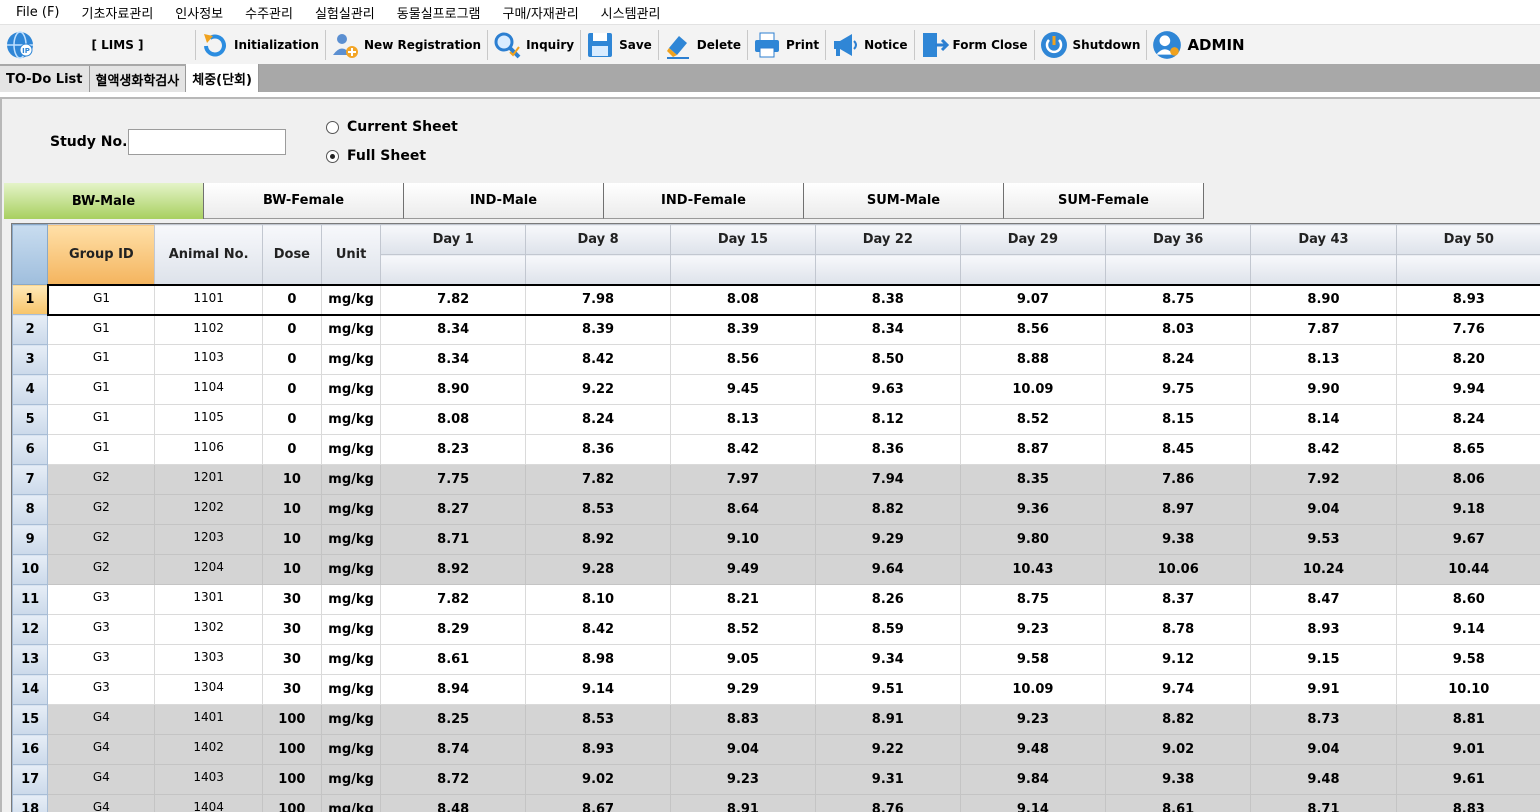 This screenshot has width=1540, height=812. Describe the element at coordinates (974, 45) in the screenshot. I see `form-close-button: Form Close` at that location.